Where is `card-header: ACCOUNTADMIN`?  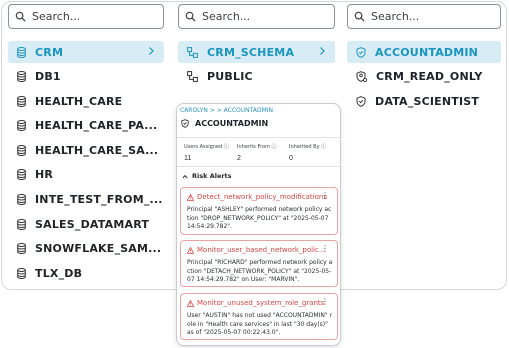 card-header: ACCOUNTADMIN is located at coordinates (224, 123).